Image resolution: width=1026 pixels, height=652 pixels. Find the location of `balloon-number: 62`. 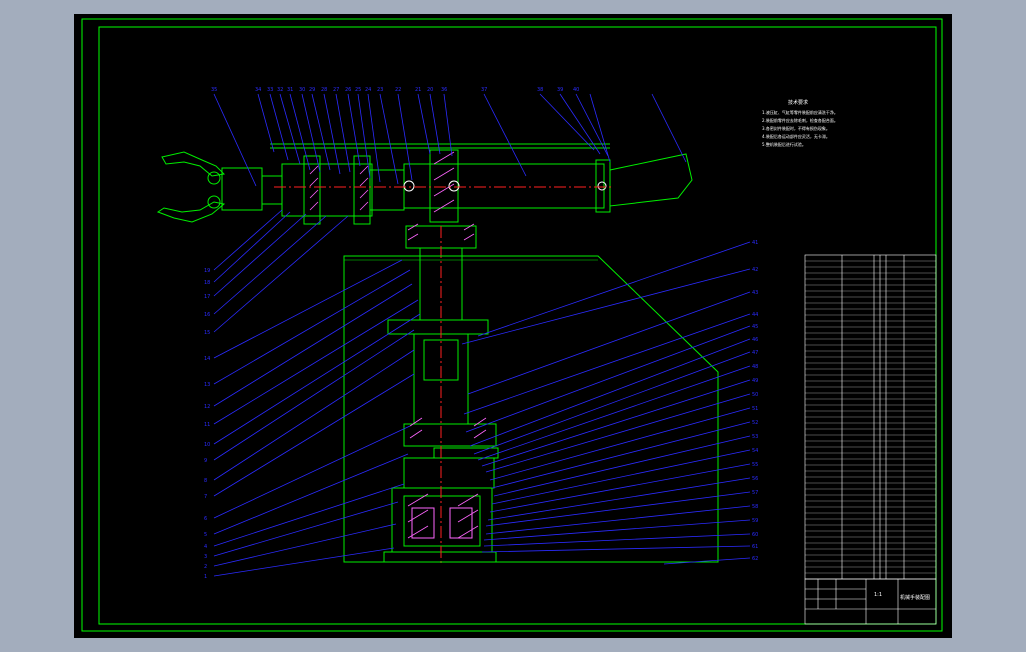

balloon-number: 62 is located at coordinates (755, 559).